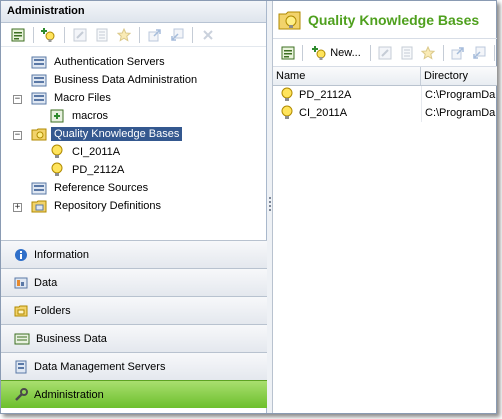 The width and height of the screenshot is (502, 419). What do you see at coordinates (21, 394) in the screenshot?
I see `wrench-icon` at bounding box center [21, 394].